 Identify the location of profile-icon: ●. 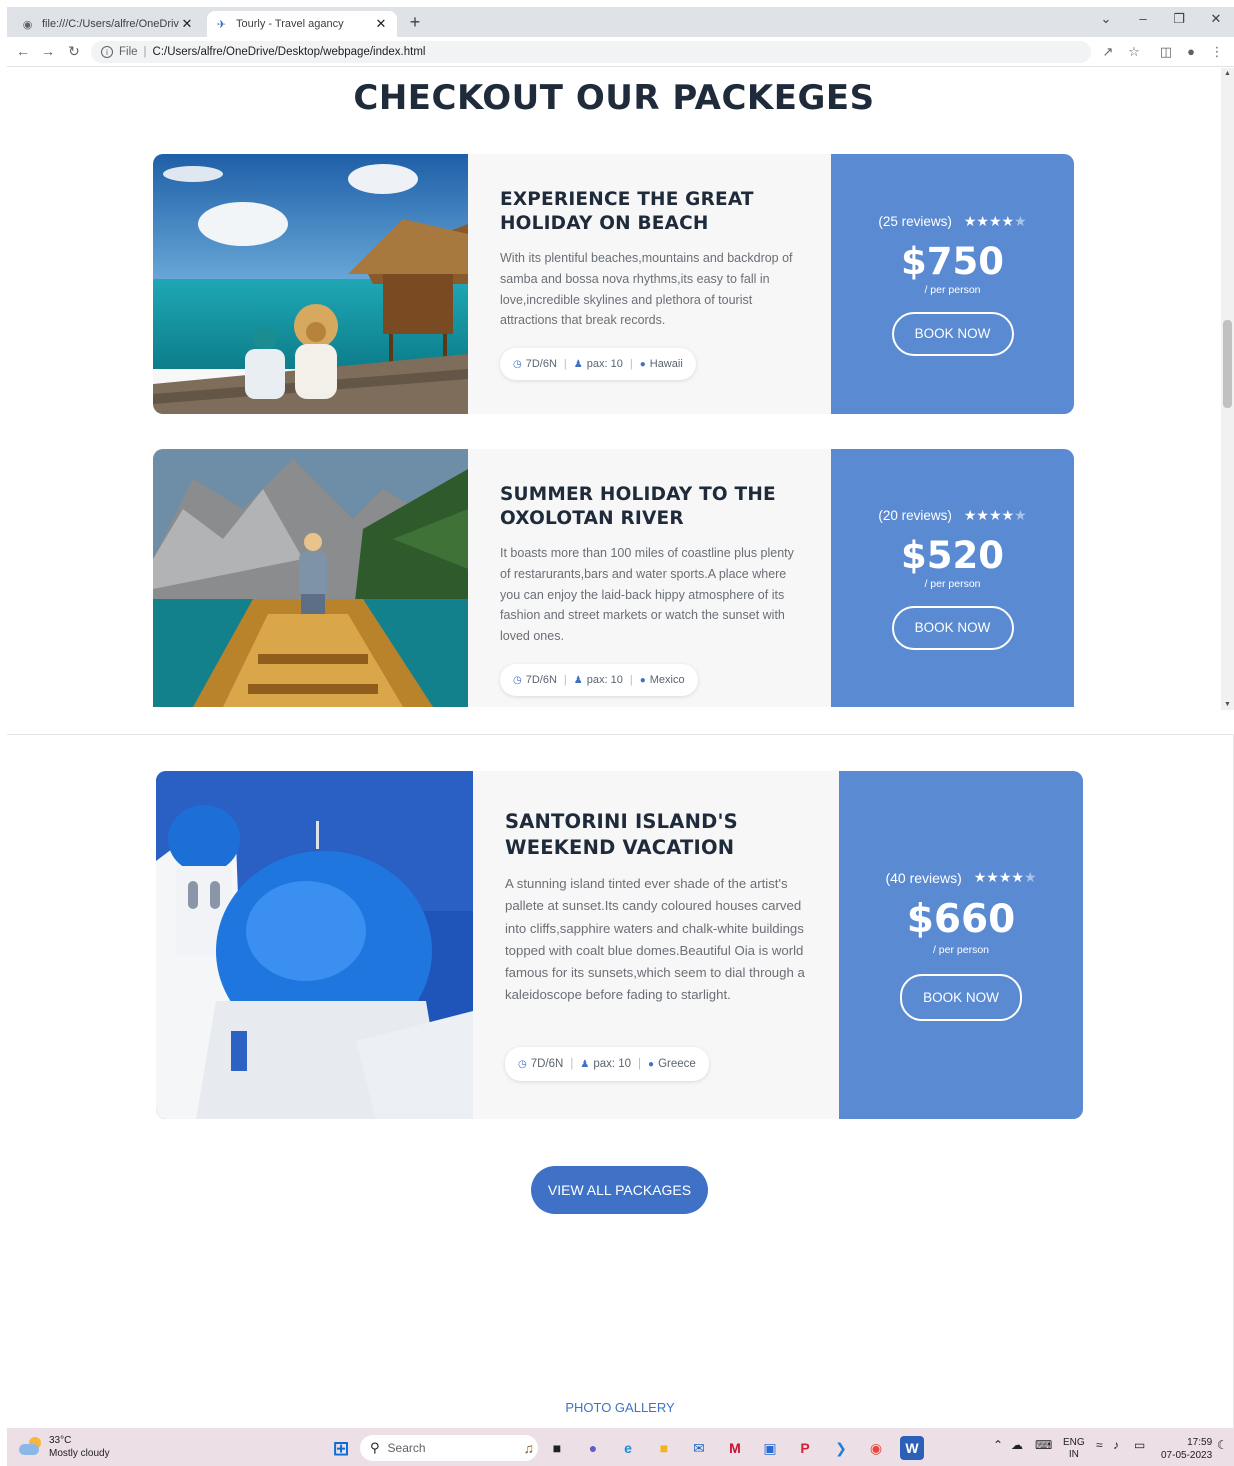
(1191, 51).